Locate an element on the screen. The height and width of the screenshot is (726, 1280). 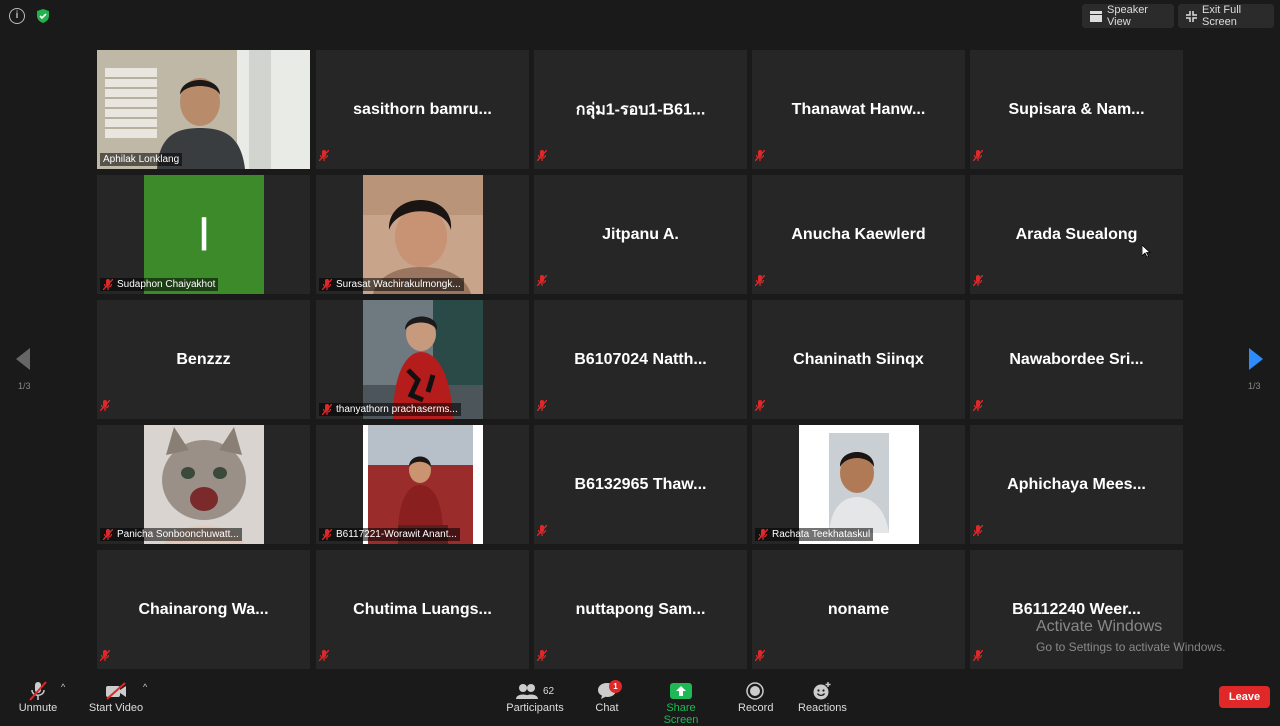
info-icon: i is located at coordinates (17, 16).